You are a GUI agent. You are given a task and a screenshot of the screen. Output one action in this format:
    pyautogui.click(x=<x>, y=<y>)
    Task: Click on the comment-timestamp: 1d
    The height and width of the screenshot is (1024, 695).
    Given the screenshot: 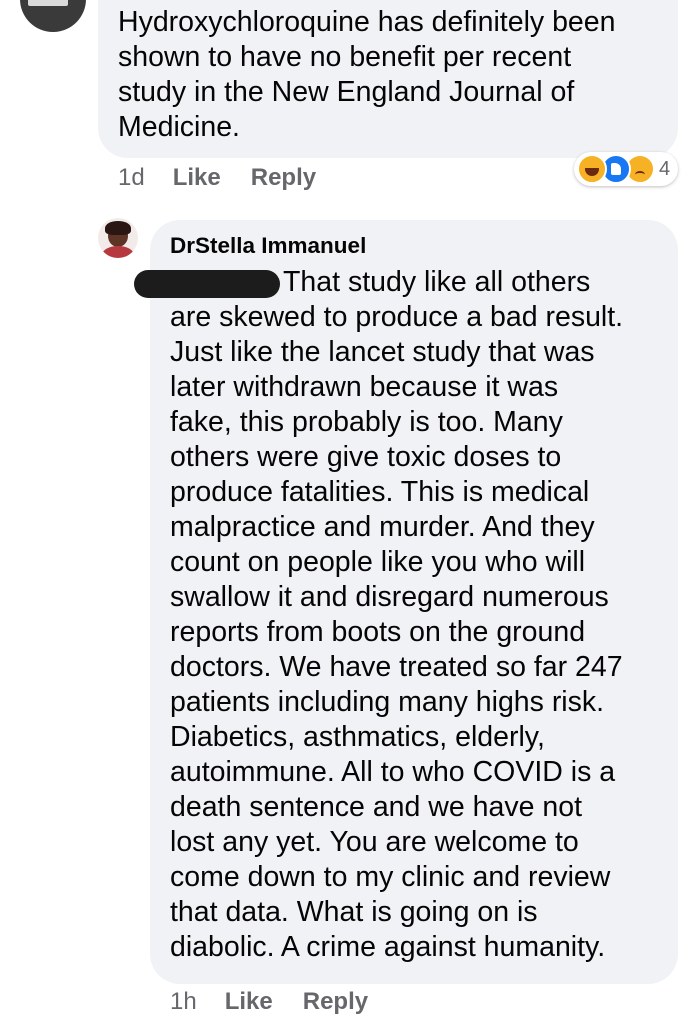 What is the action you would take?
    pyautogui.click(x=131, y=178)
    